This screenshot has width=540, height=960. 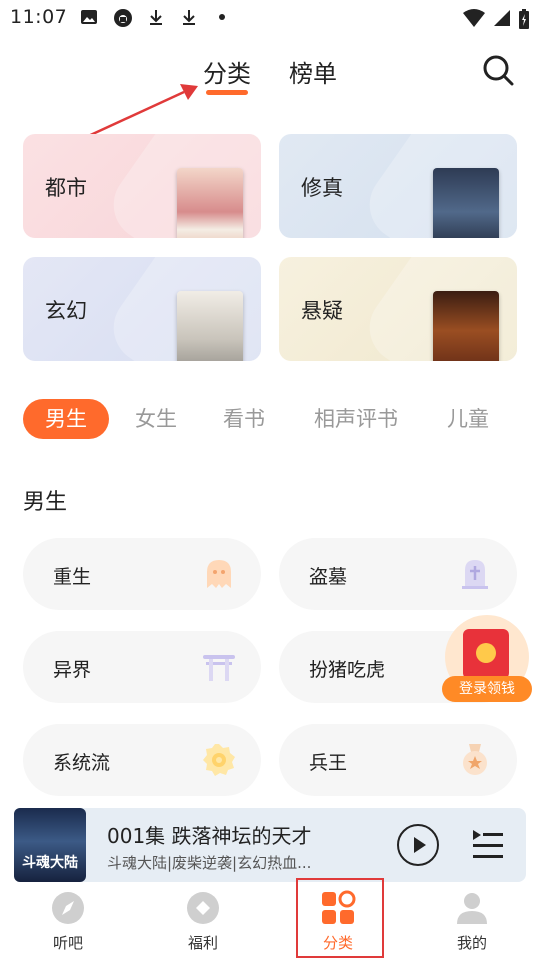 What do you see at coordinates (486, 654) in the screenshot?
I see `red-envelope-icon` at bounding box center [486, 654].